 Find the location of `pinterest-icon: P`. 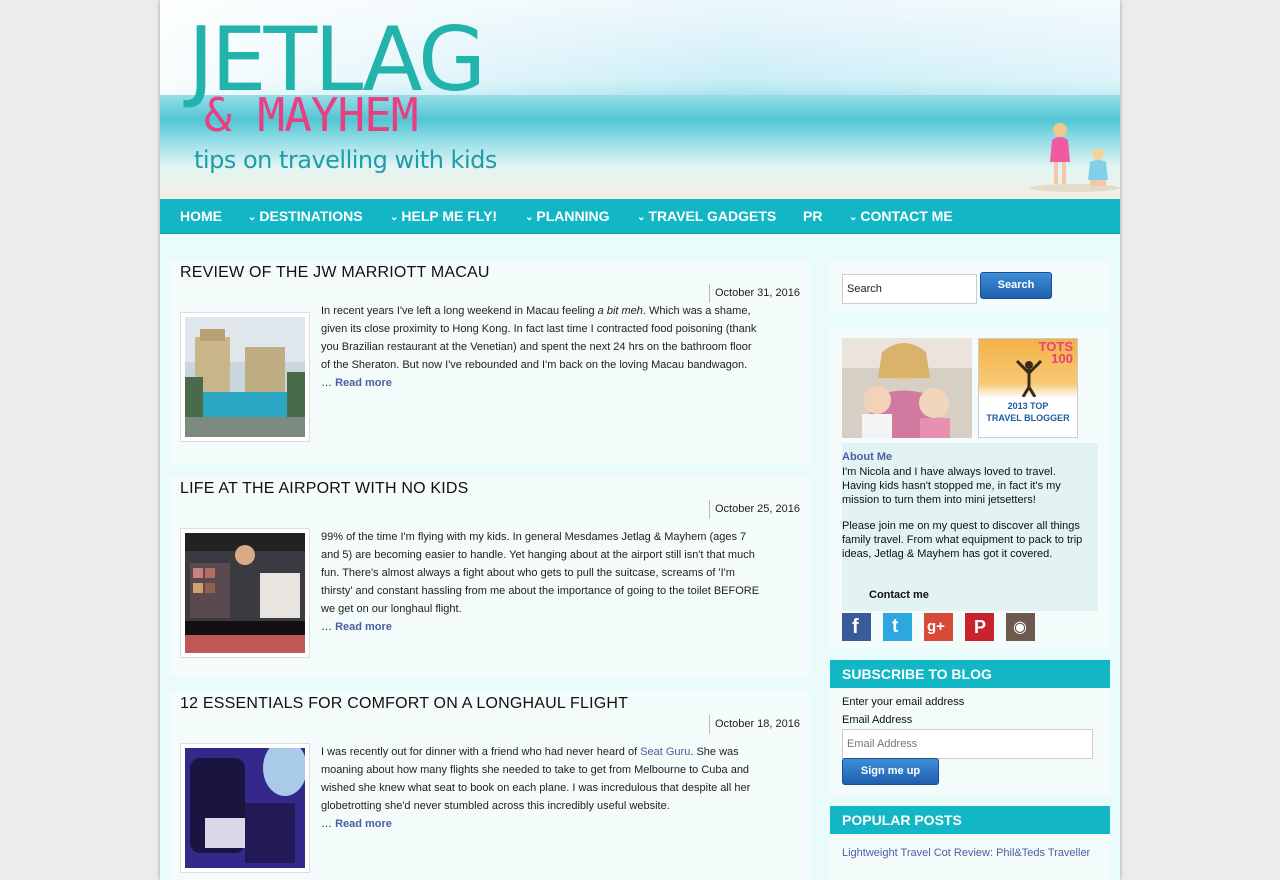

pinterest-icon: P is located at coordinates (979, 627).